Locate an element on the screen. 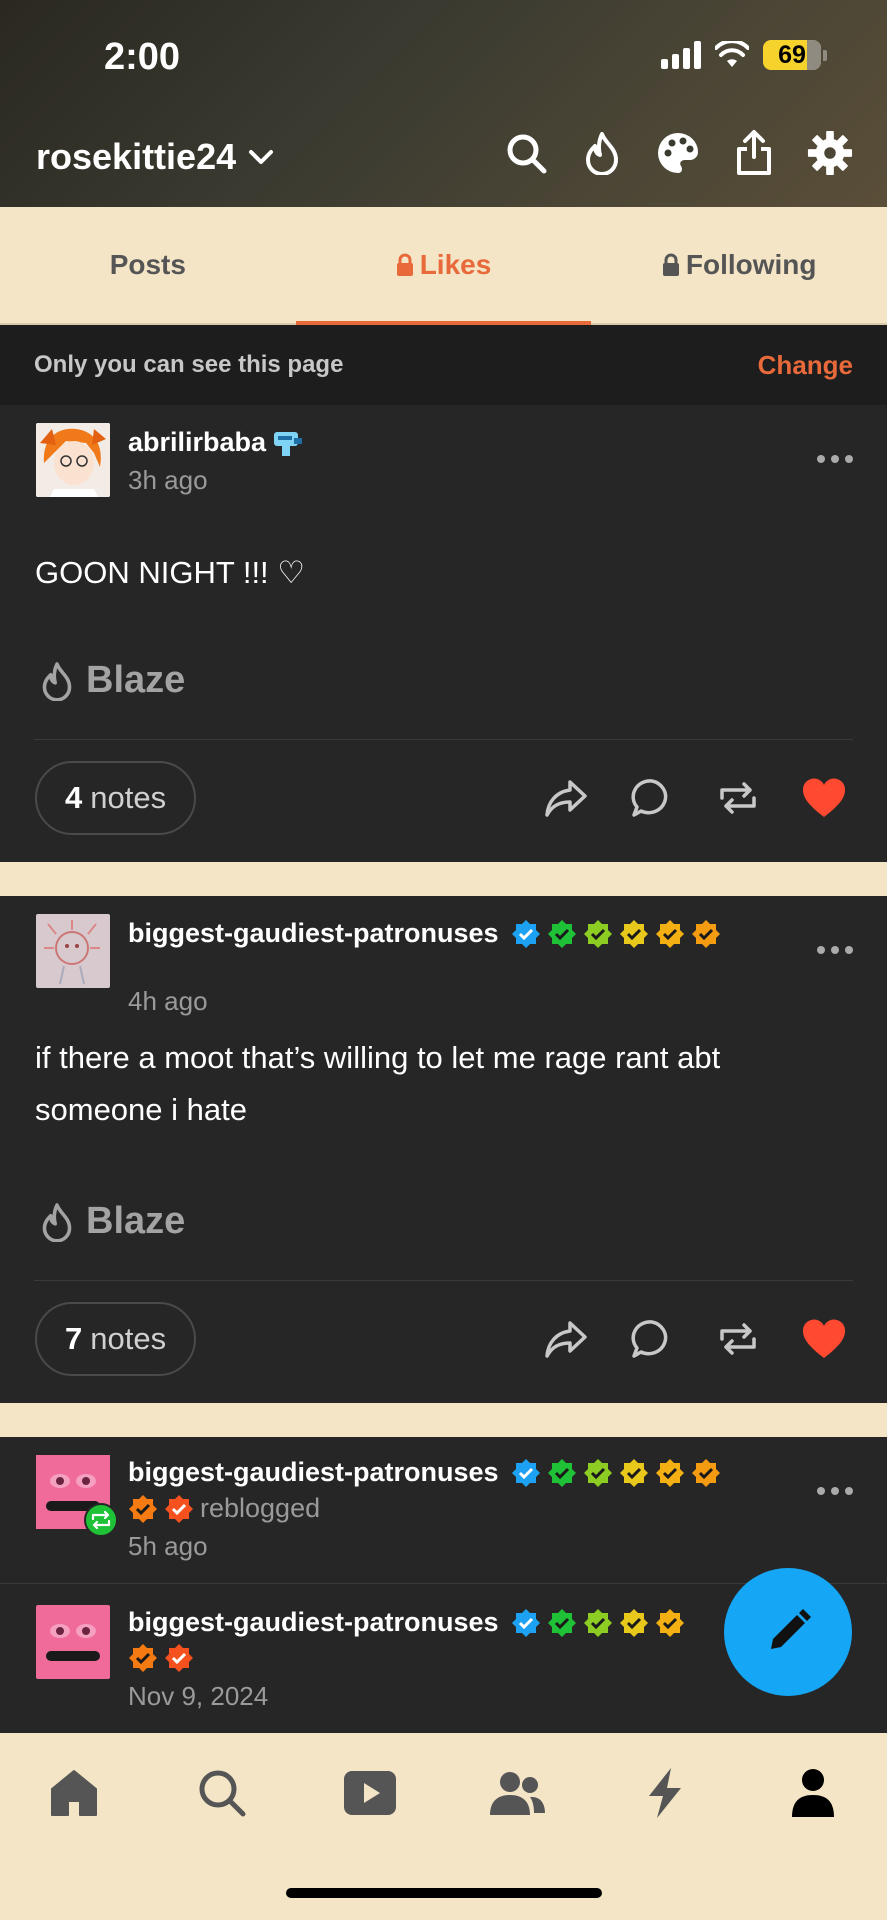 This screenshot has width=887, height=1920. compose-button is located at coordinates (788, 1632).